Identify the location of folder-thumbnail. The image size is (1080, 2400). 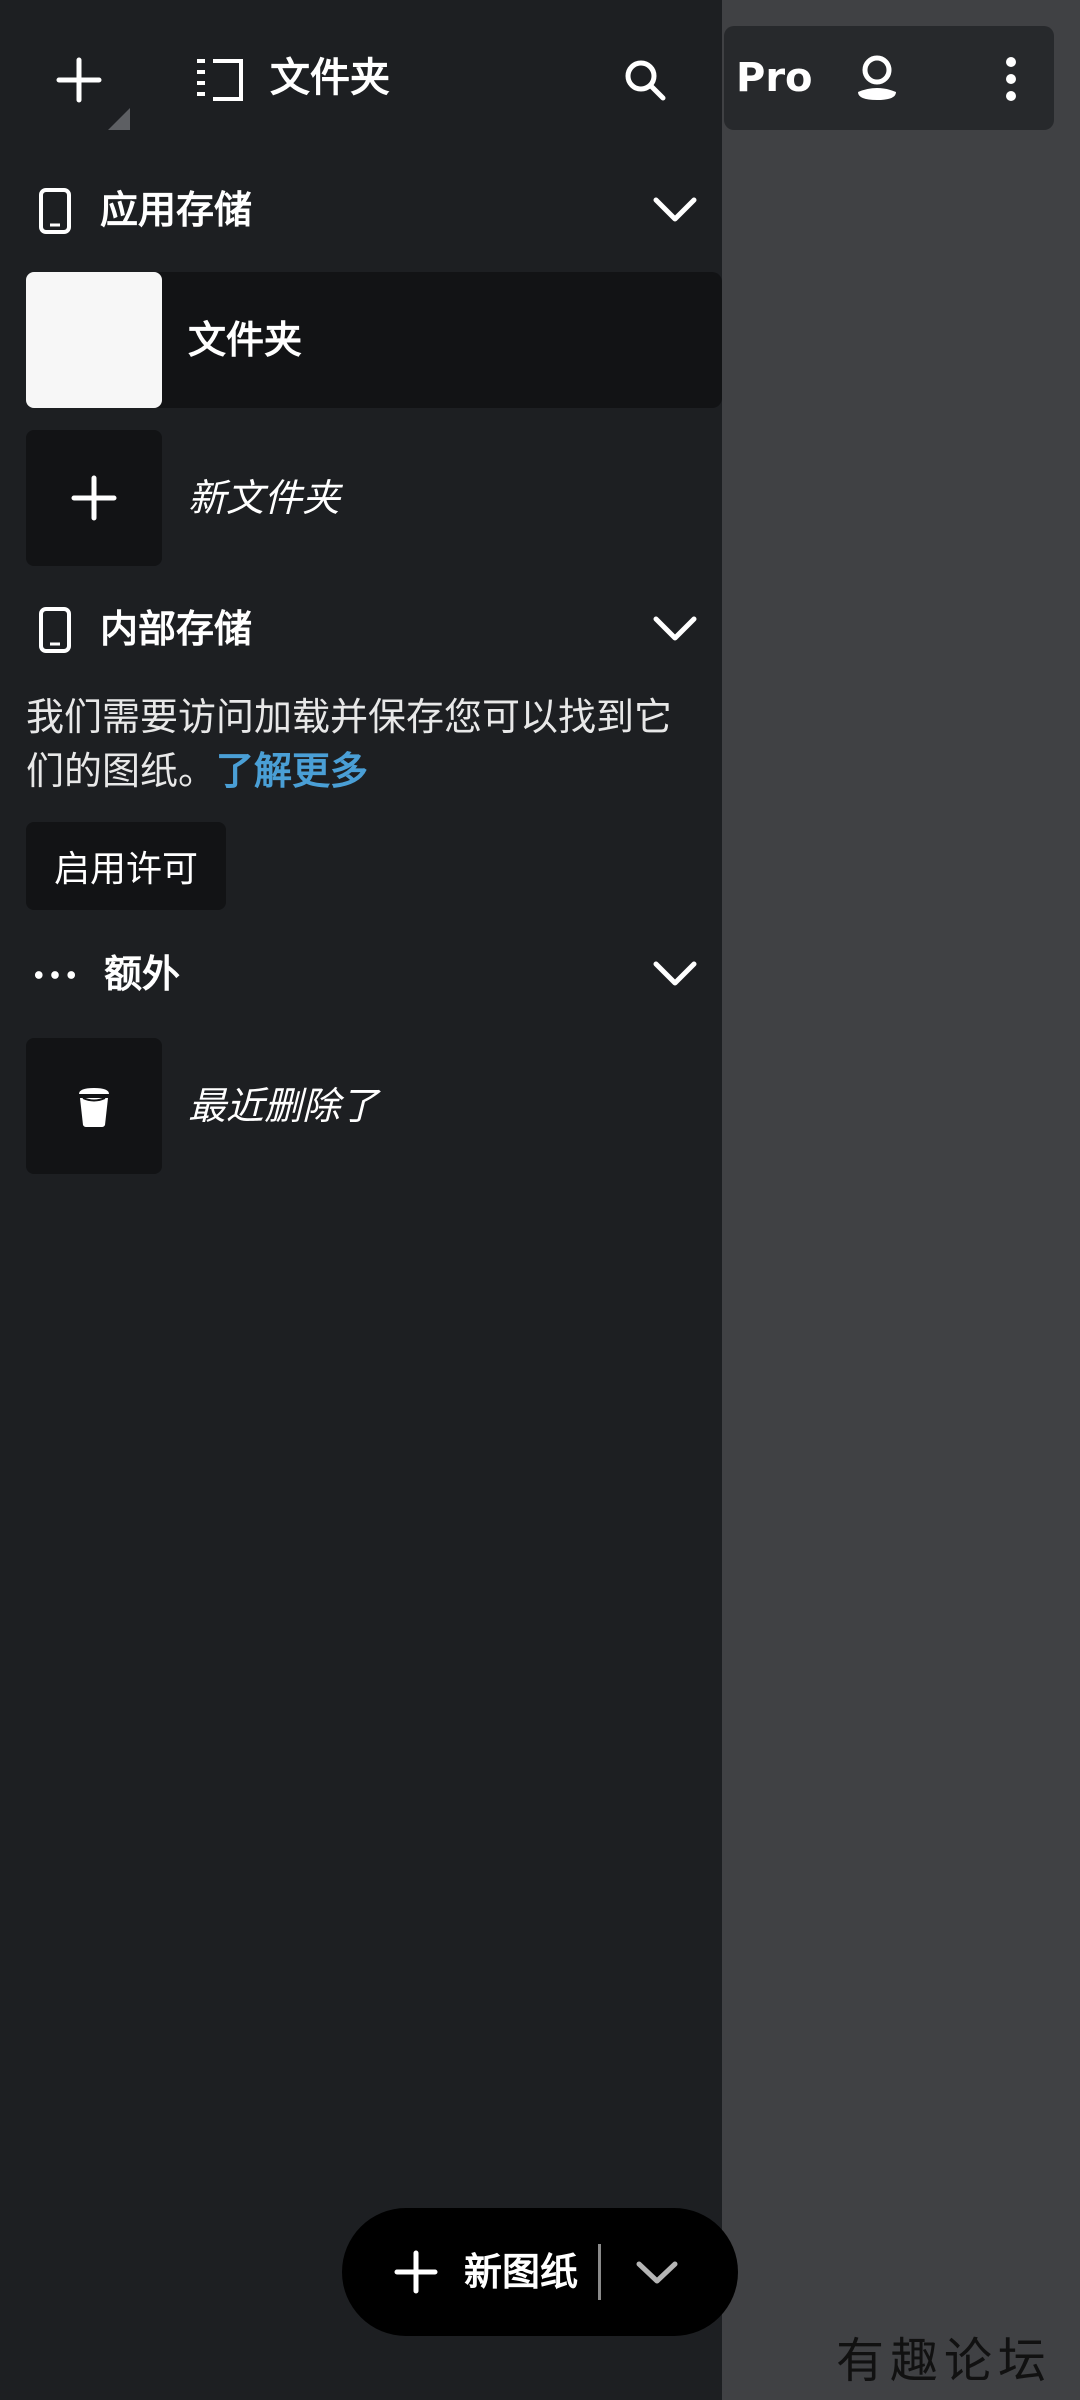
(94, 340).